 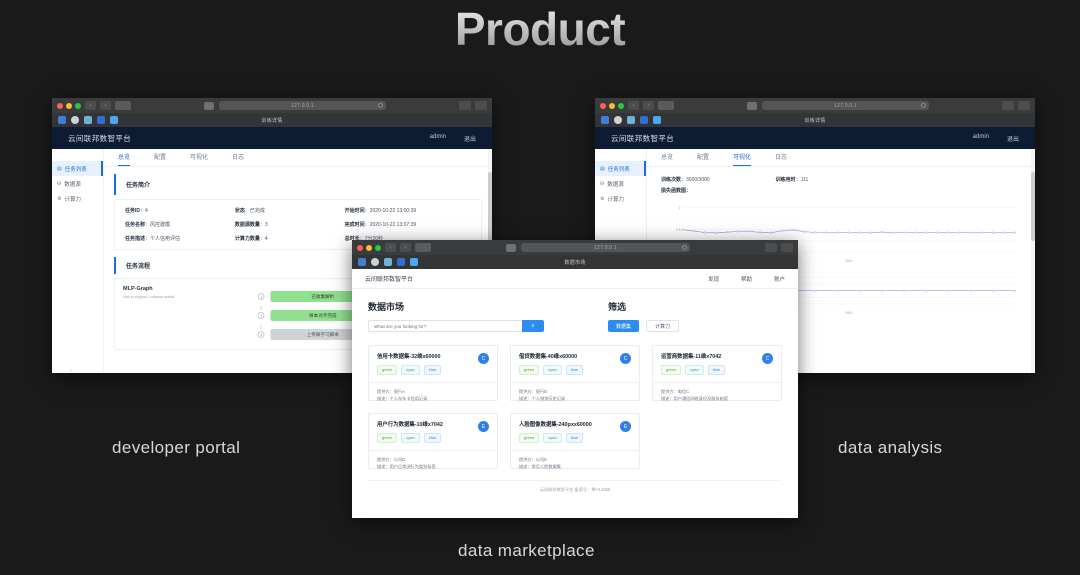 I want to click on browser-chrome-bar: ‹ › 127.0.0.1, so click(x=272, y=105).